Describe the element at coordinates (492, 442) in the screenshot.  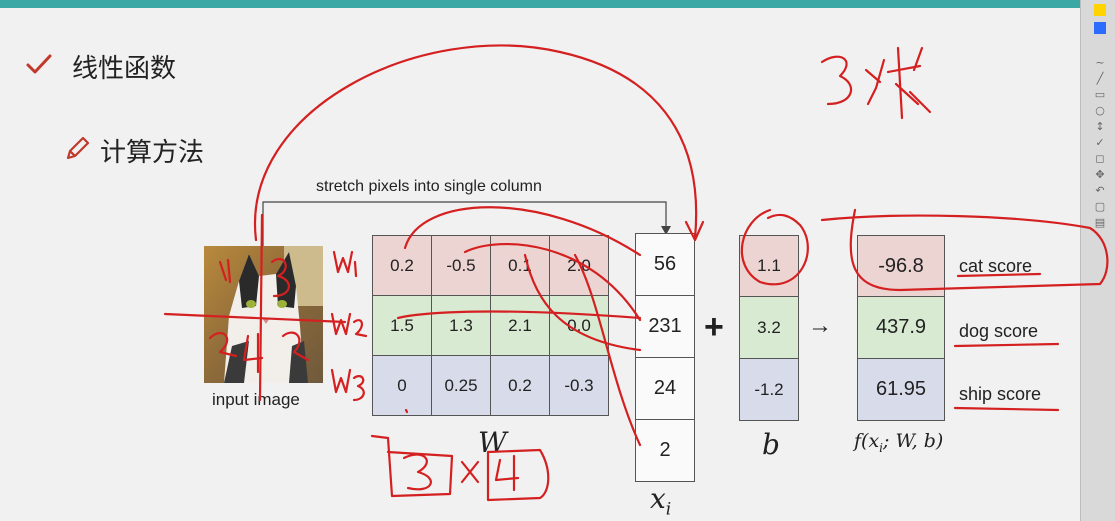
I see `w-symbol: W` at that location.